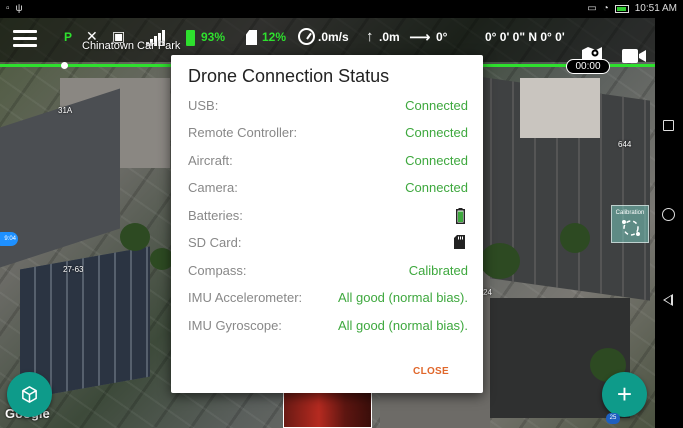 This screenshot has width=683, height=428. What do you see at coordinates (215, 215) in the screenshot?
I see `status-label: Batteries:` at bounding box center [215, 215].